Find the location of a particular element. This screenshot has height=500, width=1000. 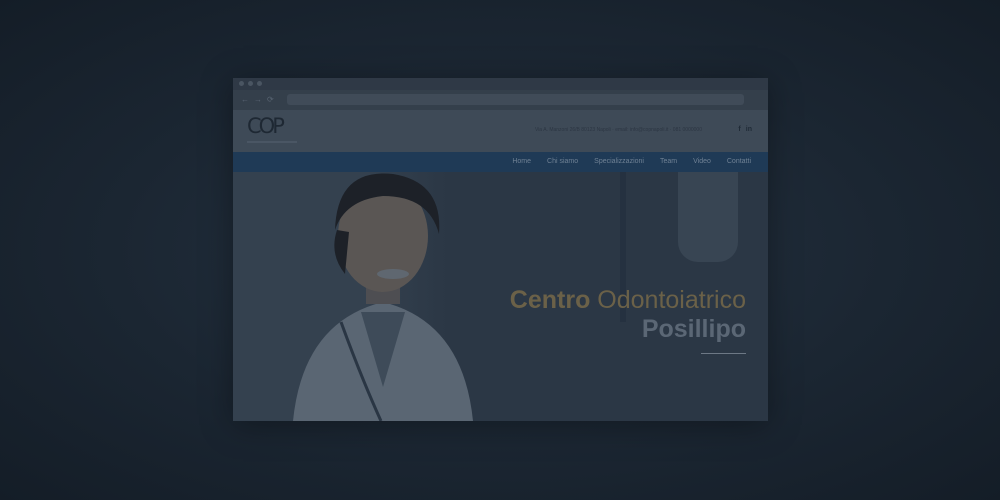

nav-video: Video is located at coordinates (702, 161).